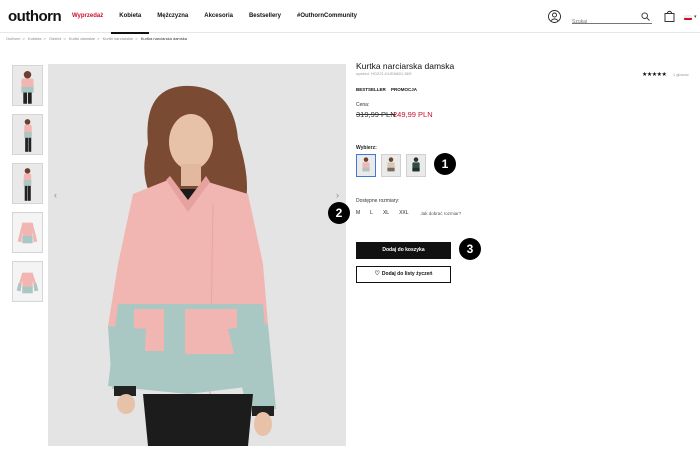 The width and height of the screenshot is (700, 450). Describe the element at coordinates (55, 38) in the screenshot. I see `breadcrumb-item: Odzież` at that location.